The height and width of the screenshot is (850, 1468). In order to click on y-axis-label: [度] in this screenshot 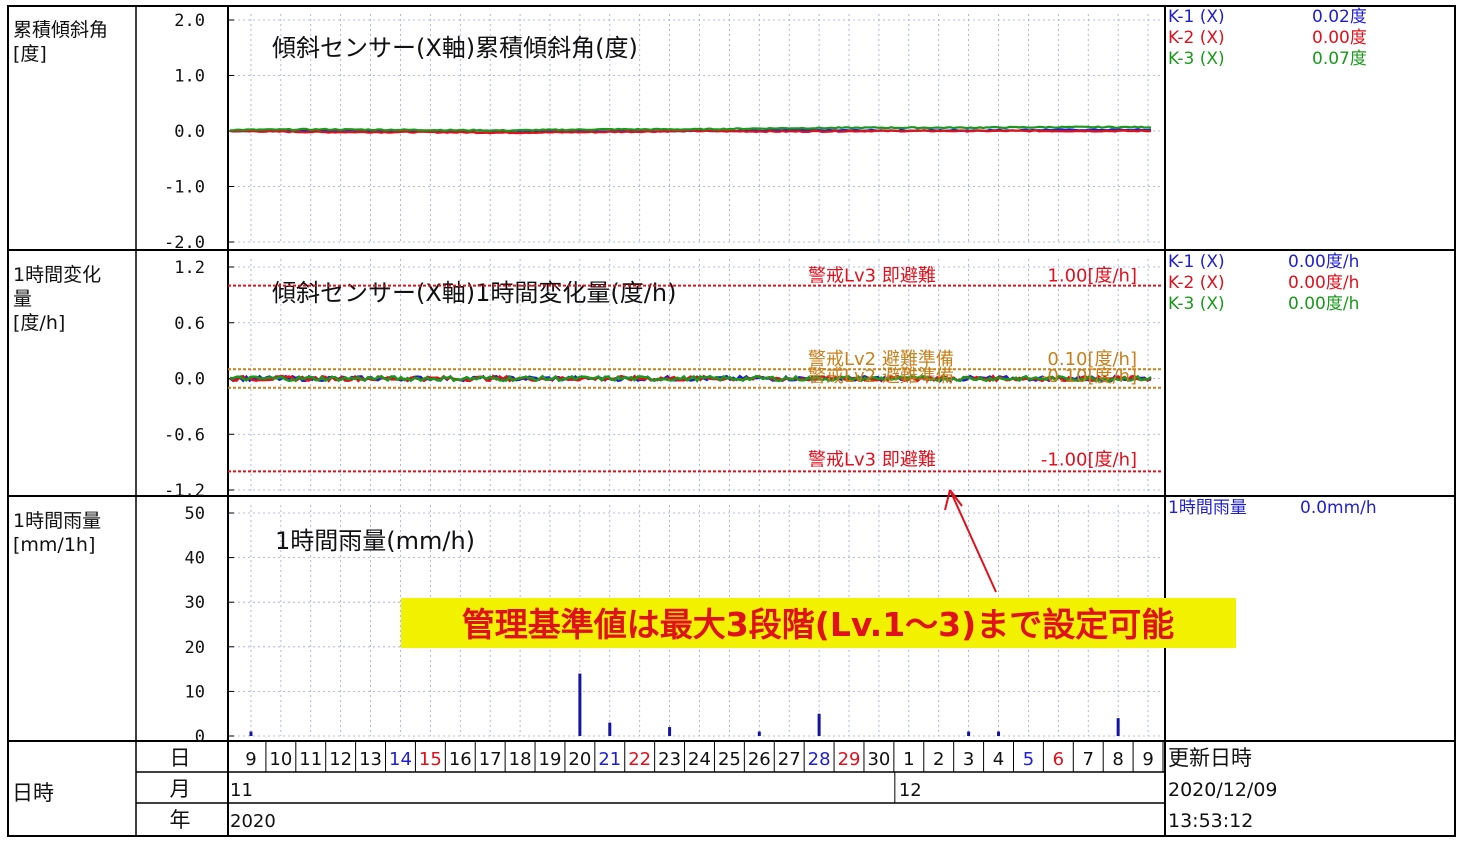, I will do `click(30, 54)`.